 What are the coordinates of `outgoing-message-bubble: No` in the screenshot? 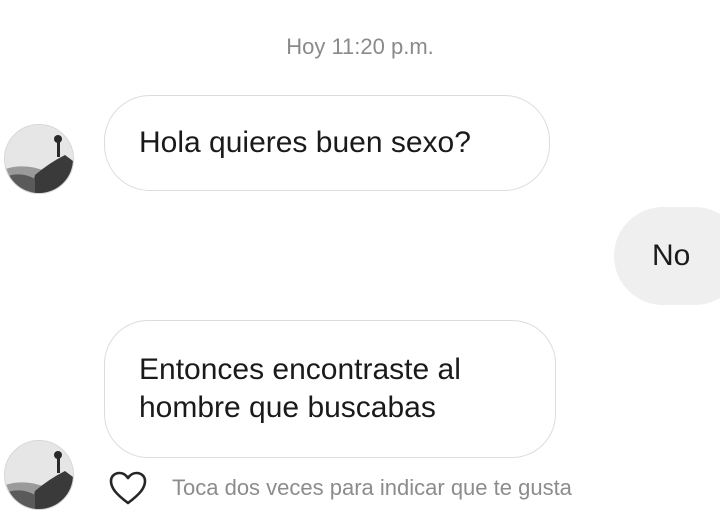 It's located at (667, 256).